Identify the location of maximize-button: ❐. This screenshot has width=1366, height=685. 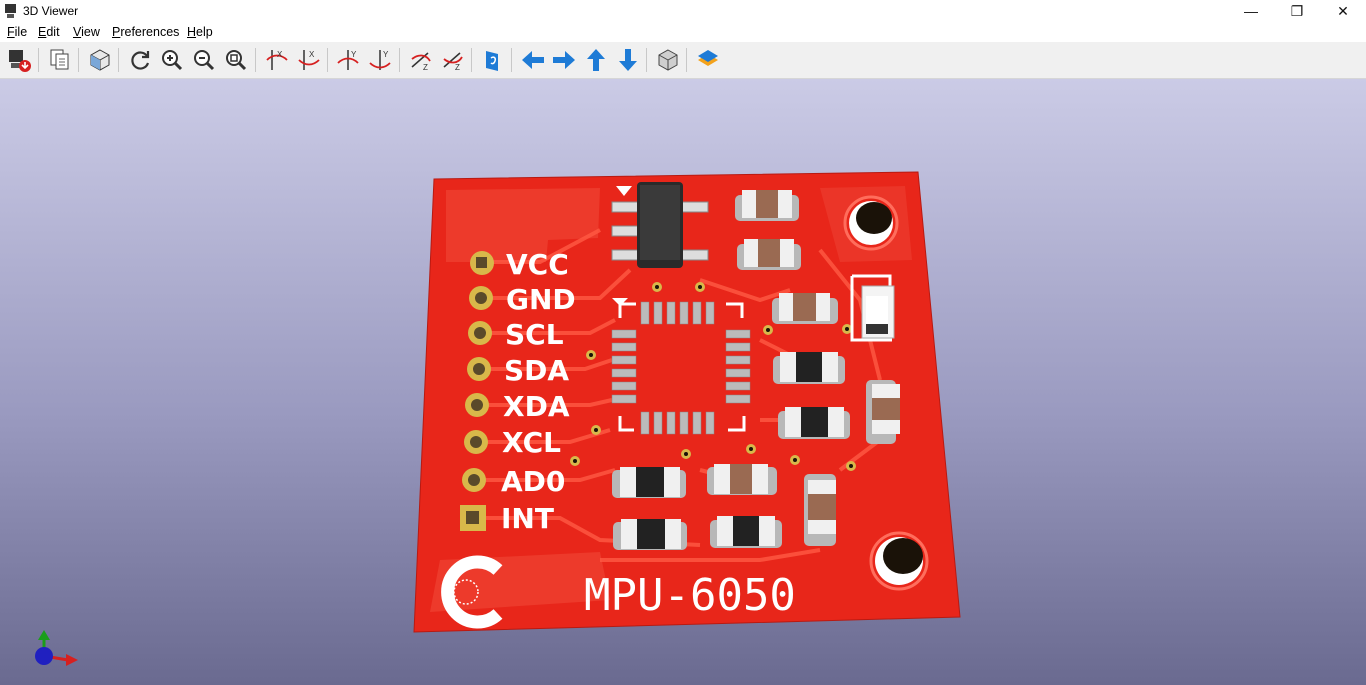
(1297, 11).